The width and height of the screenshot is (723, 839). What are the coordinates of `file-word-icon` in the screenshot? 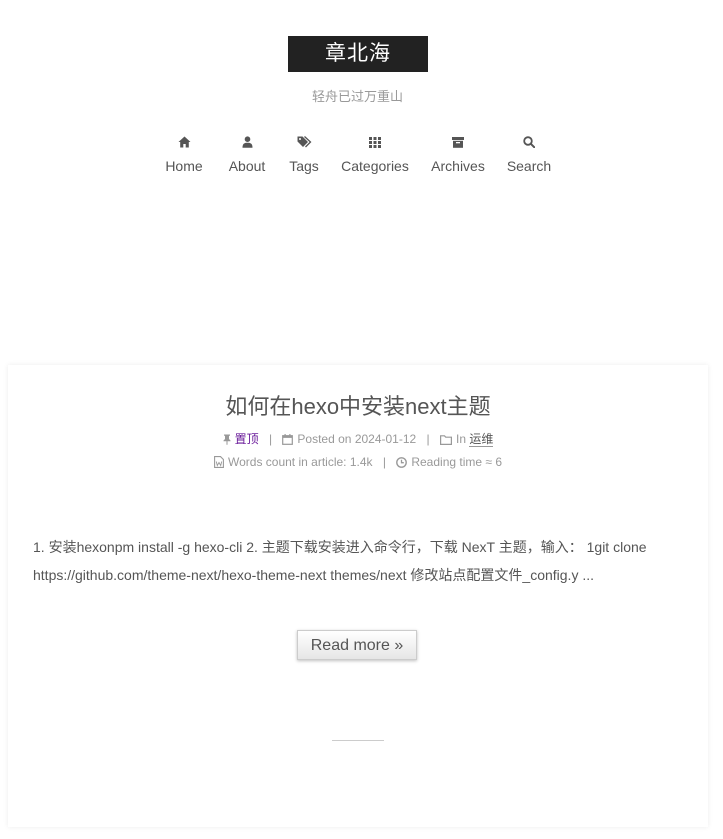 It's located at (219, 463).